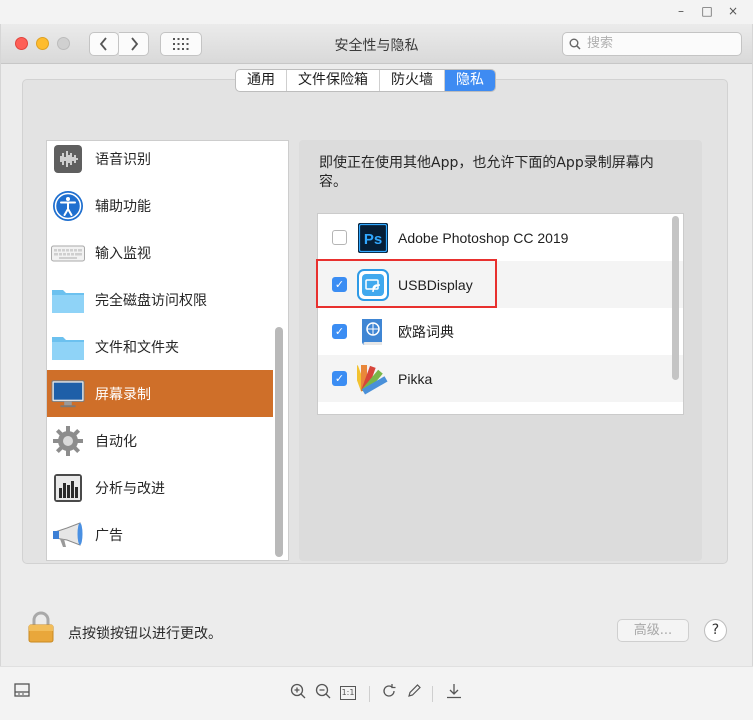 The image size is (753, 720). Describe the element at coordinates (116, 441) in the screenshot. I see `sidebar-item-label: 自动化` at that location.